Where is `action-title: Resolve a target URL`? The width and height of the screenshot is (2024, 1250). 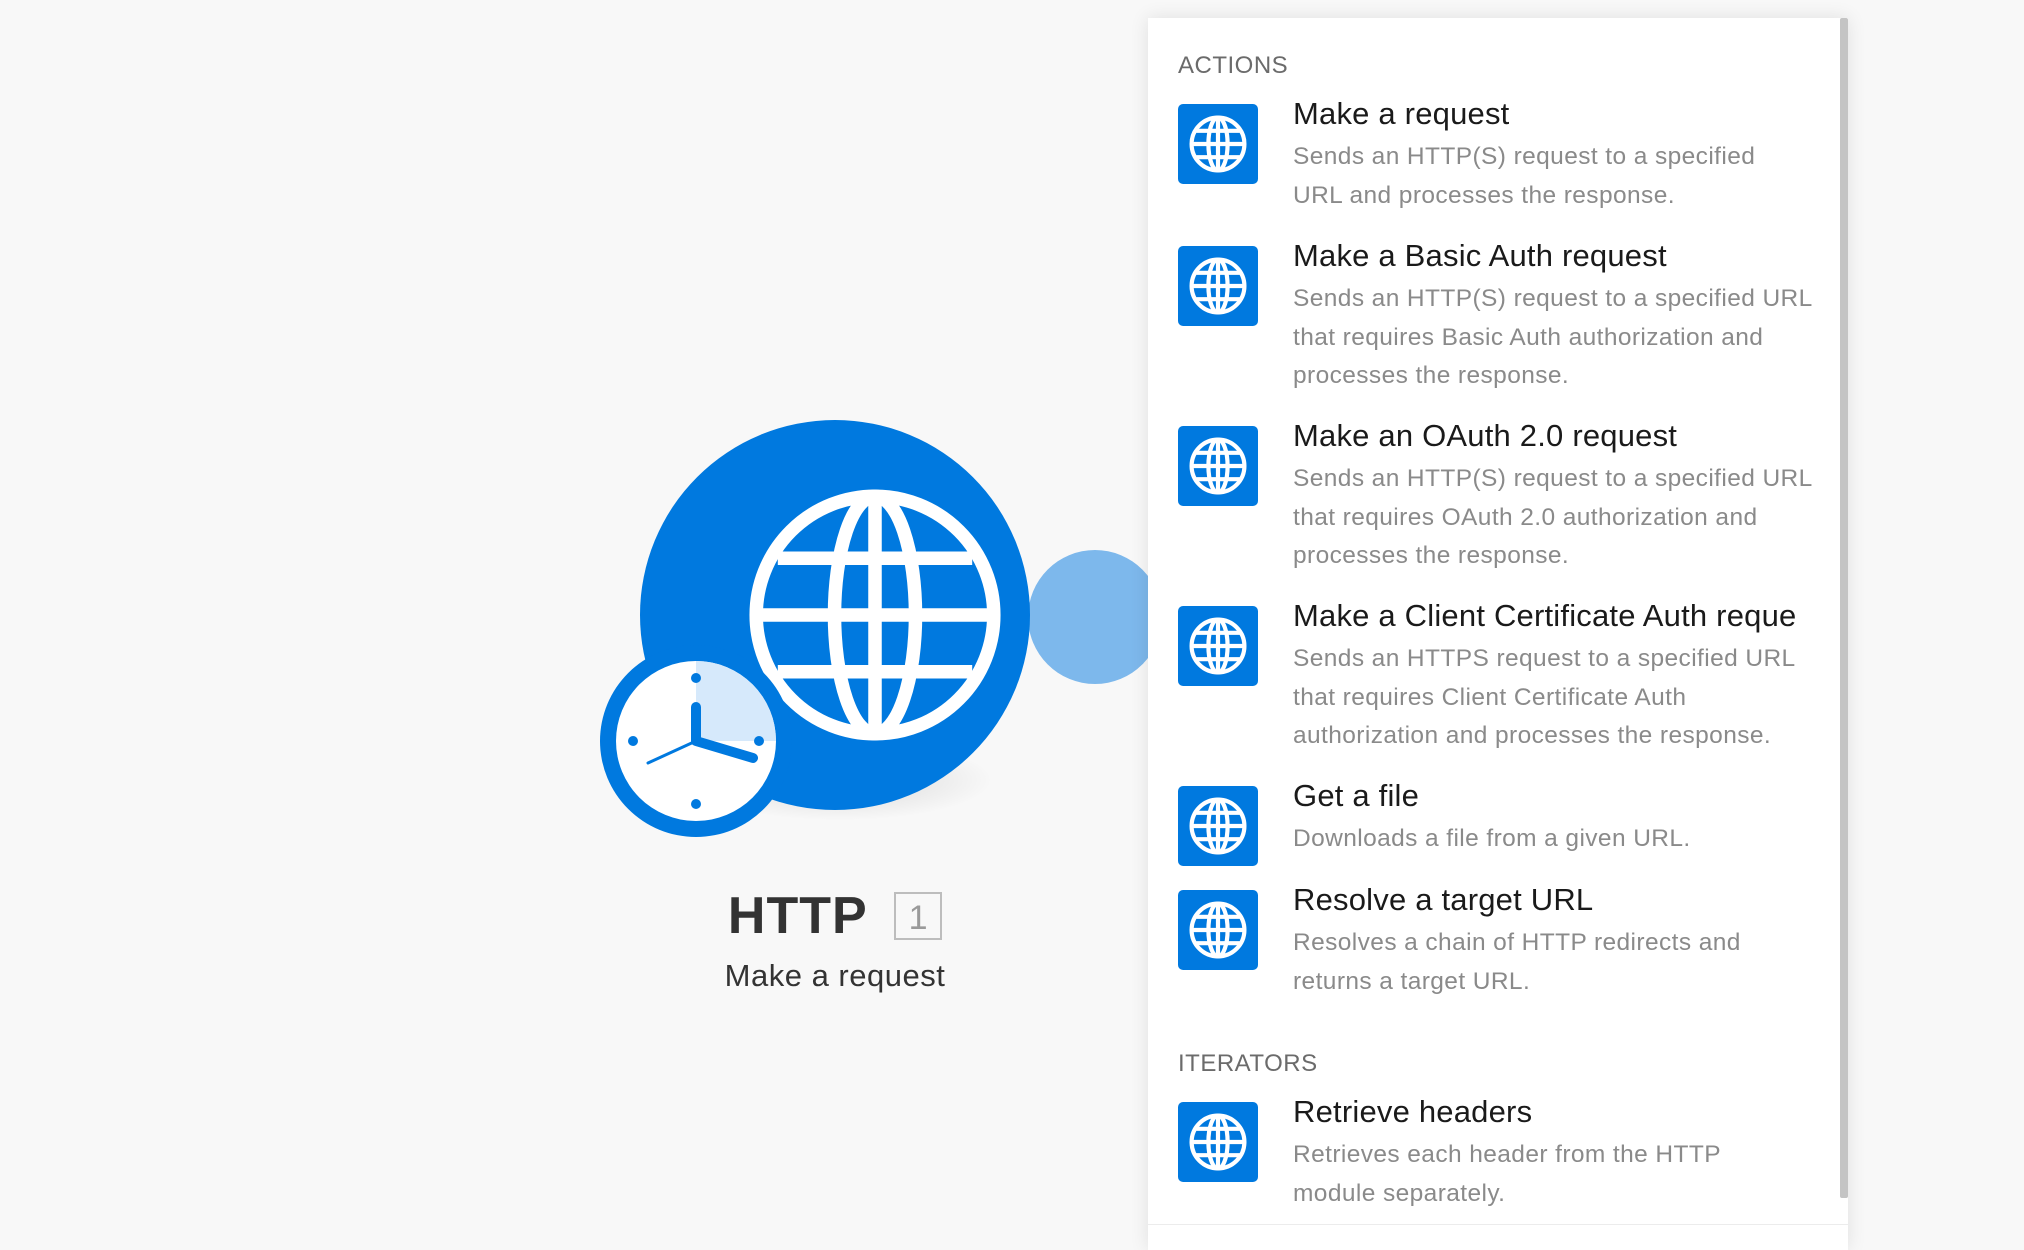 action-title: Resolve a target URL is located at coordinates (1443, 899).